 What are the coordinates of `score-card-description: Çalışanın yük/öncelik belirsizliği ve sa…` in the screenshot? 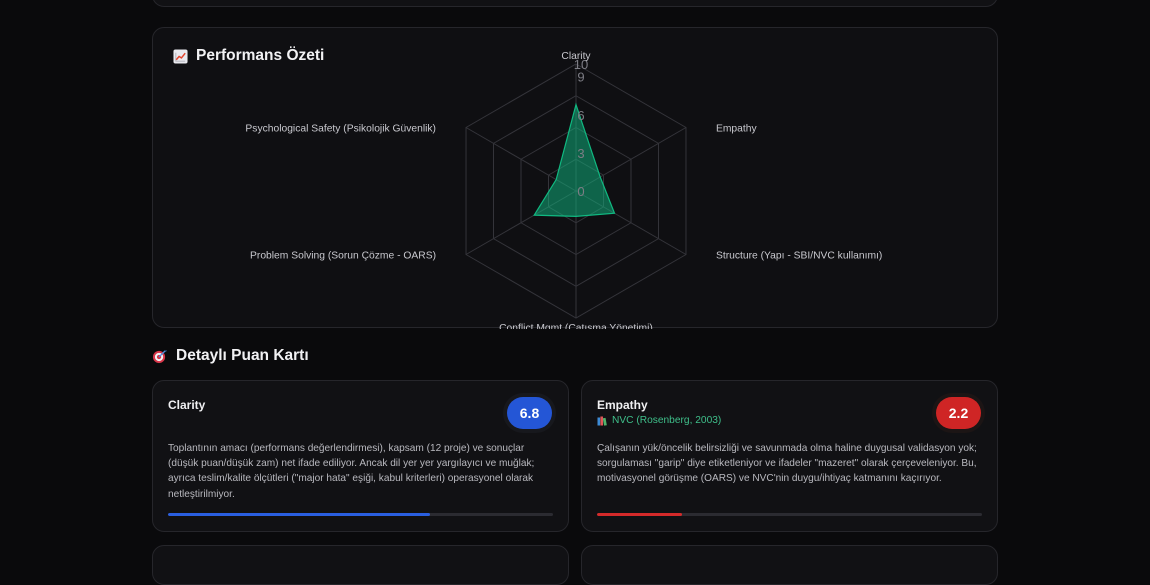 It's located at (787, 464).